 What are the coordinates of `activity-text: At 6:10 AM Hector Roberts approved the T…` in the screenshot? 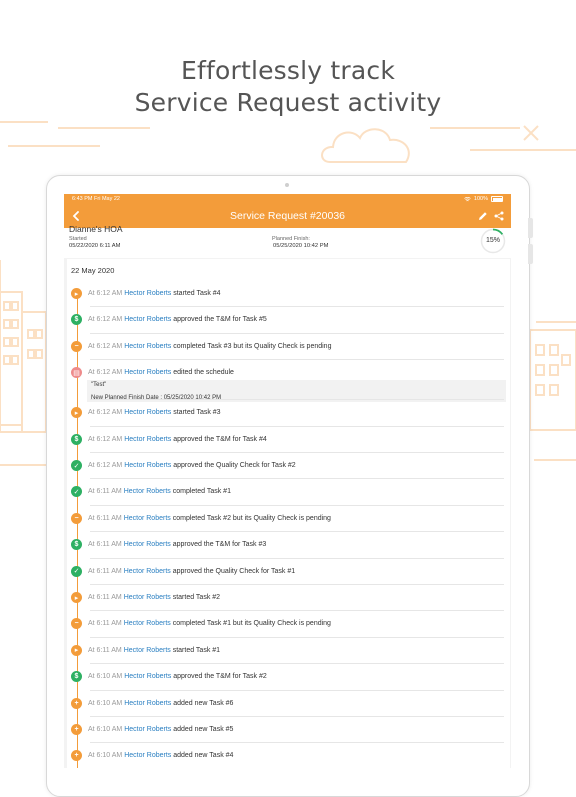 It's located at (177, 676).